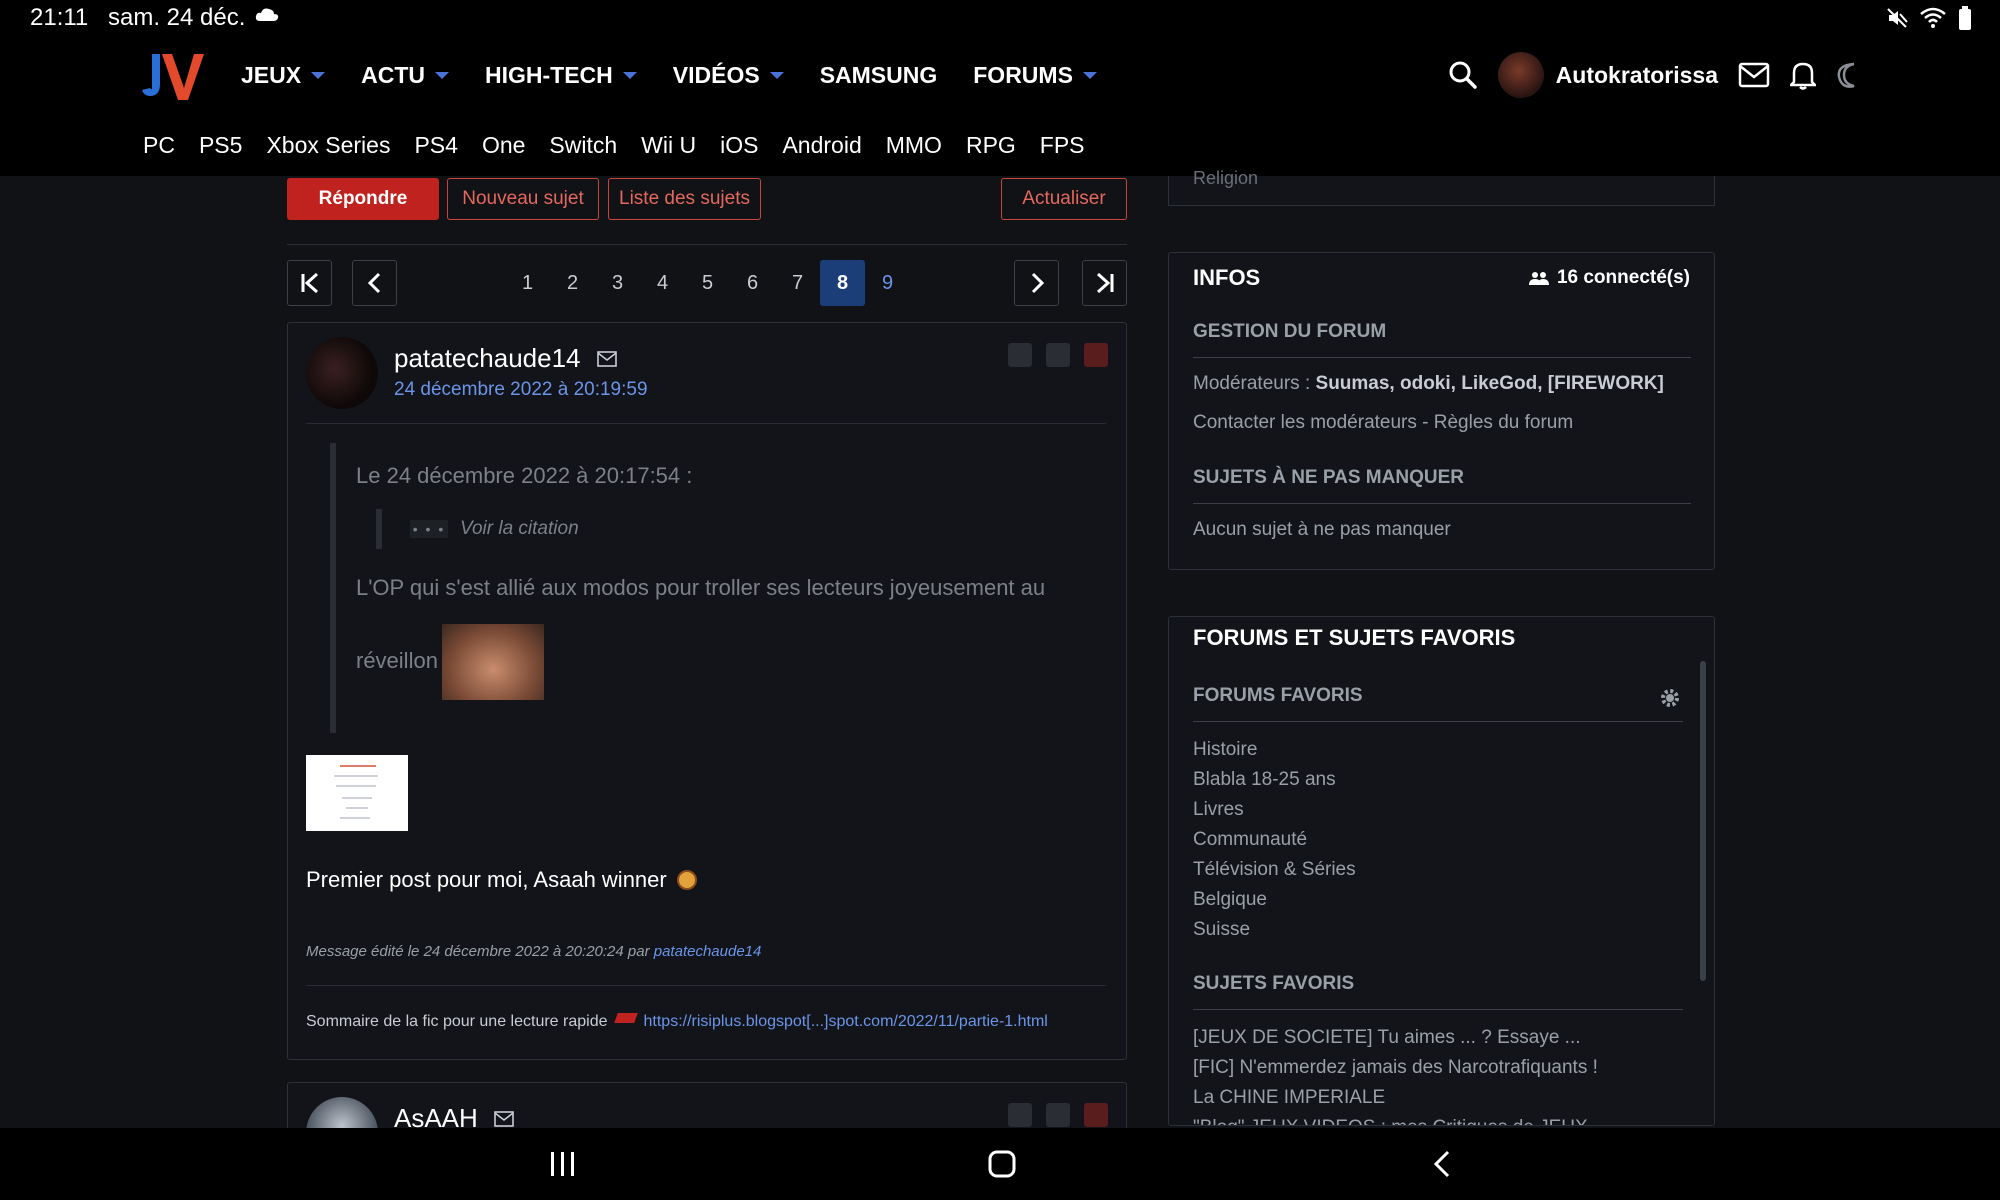 The image size is (2000, 1200). Describe the element at coordinates (523, 199) in the screenshot. I see `new-topic-button: Nouveau sujet` at that location.